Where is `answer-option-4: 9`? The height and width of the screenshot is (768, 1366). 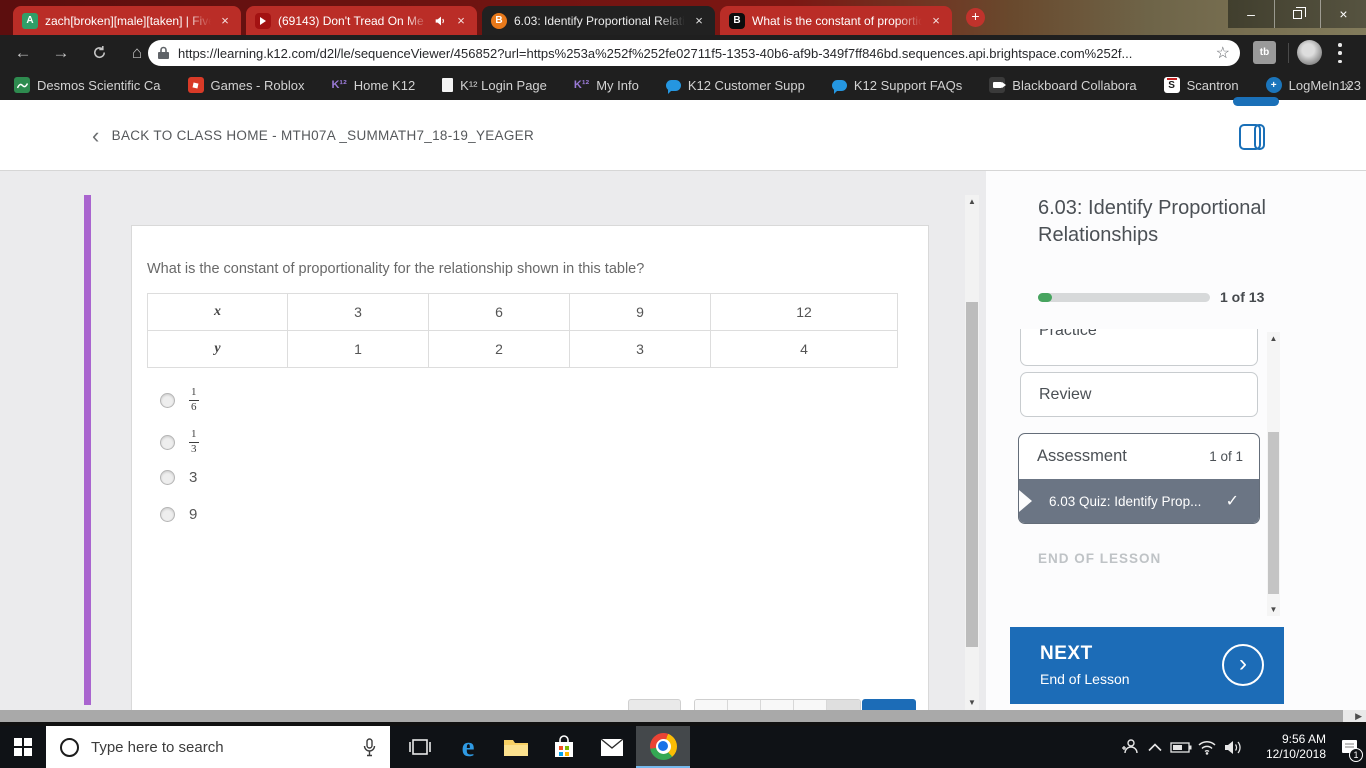 answer-option-4: 9 is located at coordinates (179, 514).